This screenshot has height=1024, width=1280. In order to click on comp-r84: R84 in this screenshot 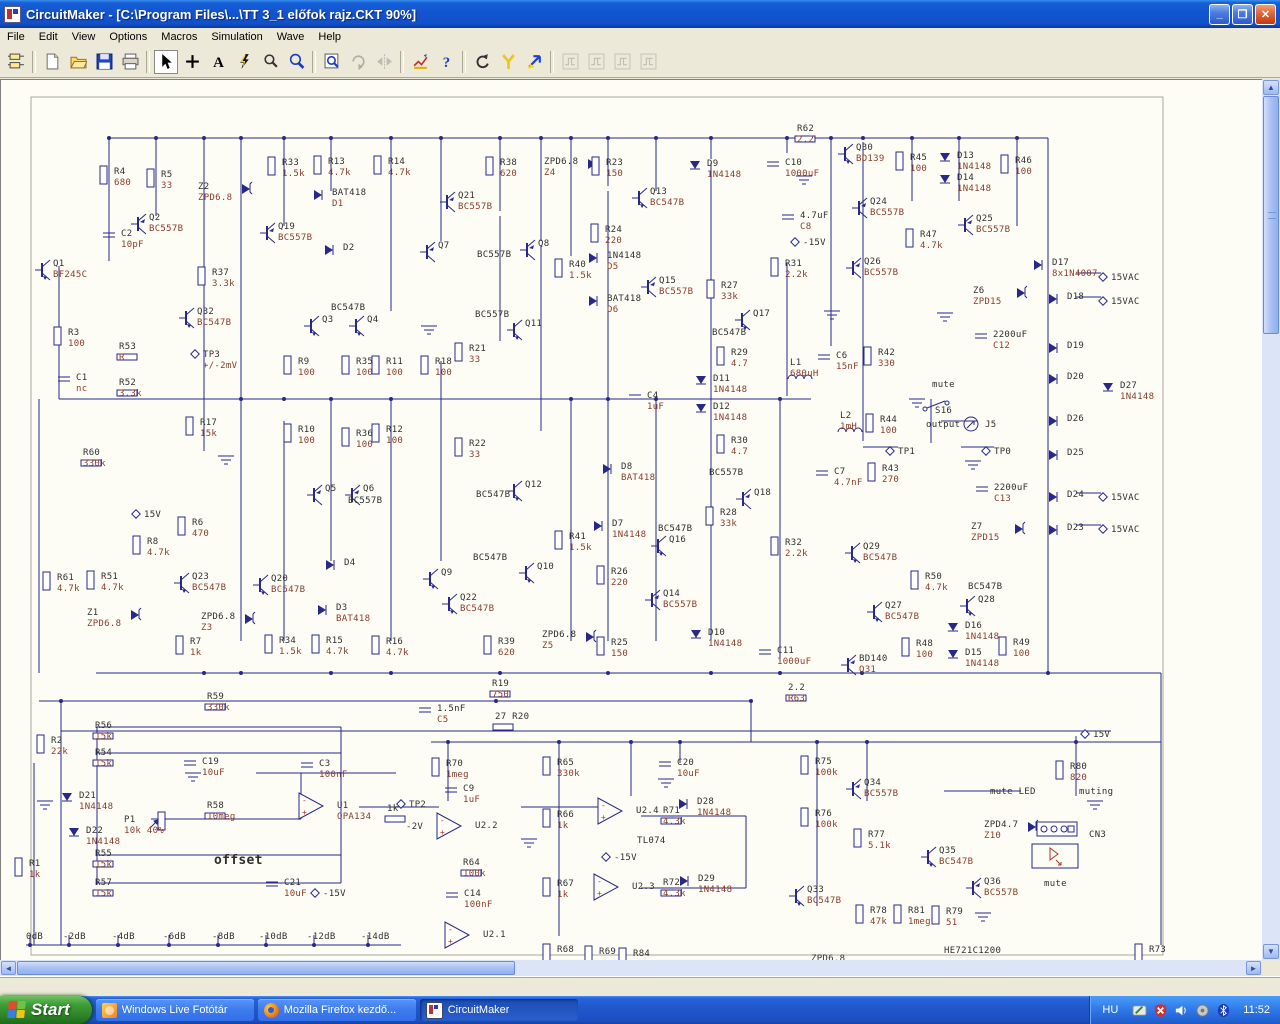, I will do `click(634, 953)`.